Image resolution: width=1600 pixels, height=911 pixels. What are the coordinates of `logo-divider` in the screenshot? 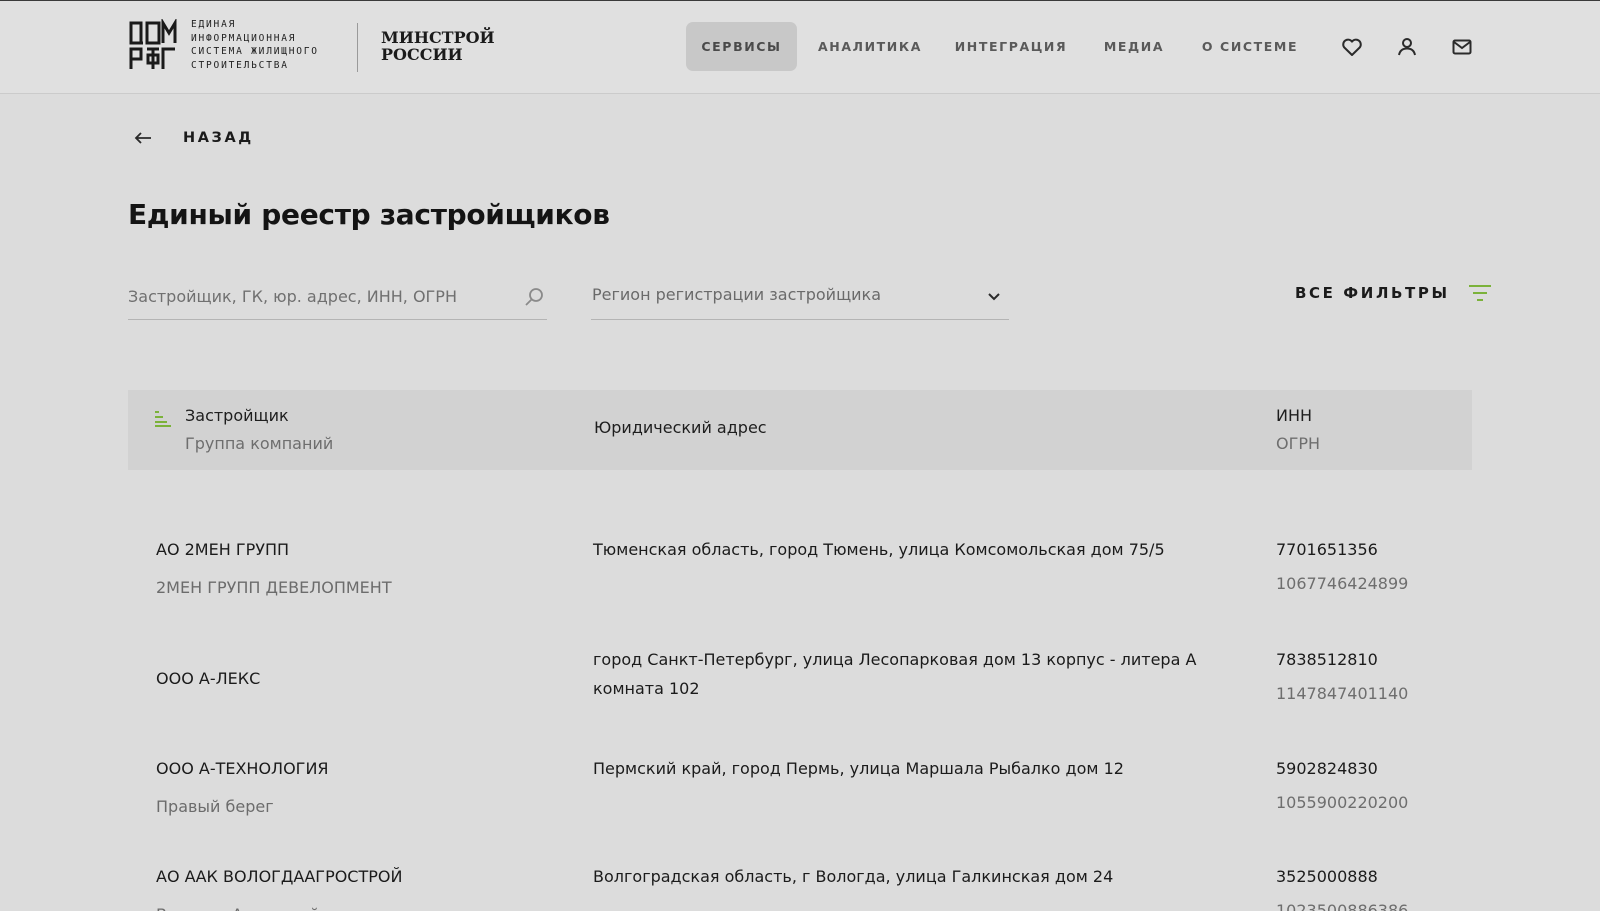 It's located at (357, 47).